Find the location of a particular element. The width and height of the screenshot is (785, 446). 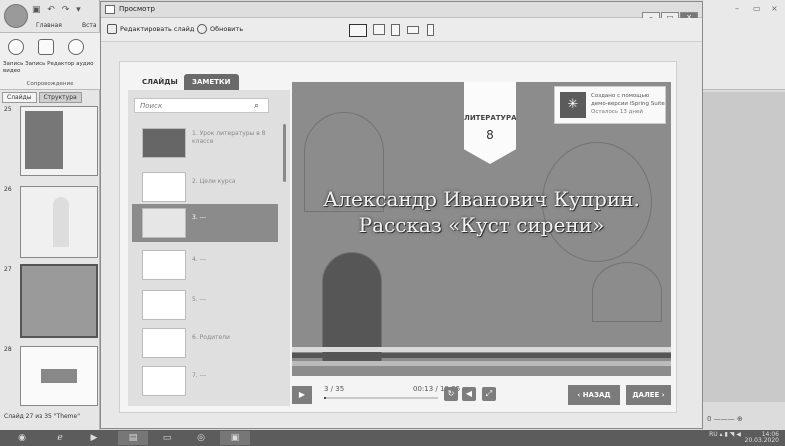

phone-landscape-icon is located at coordinates (413, 30).